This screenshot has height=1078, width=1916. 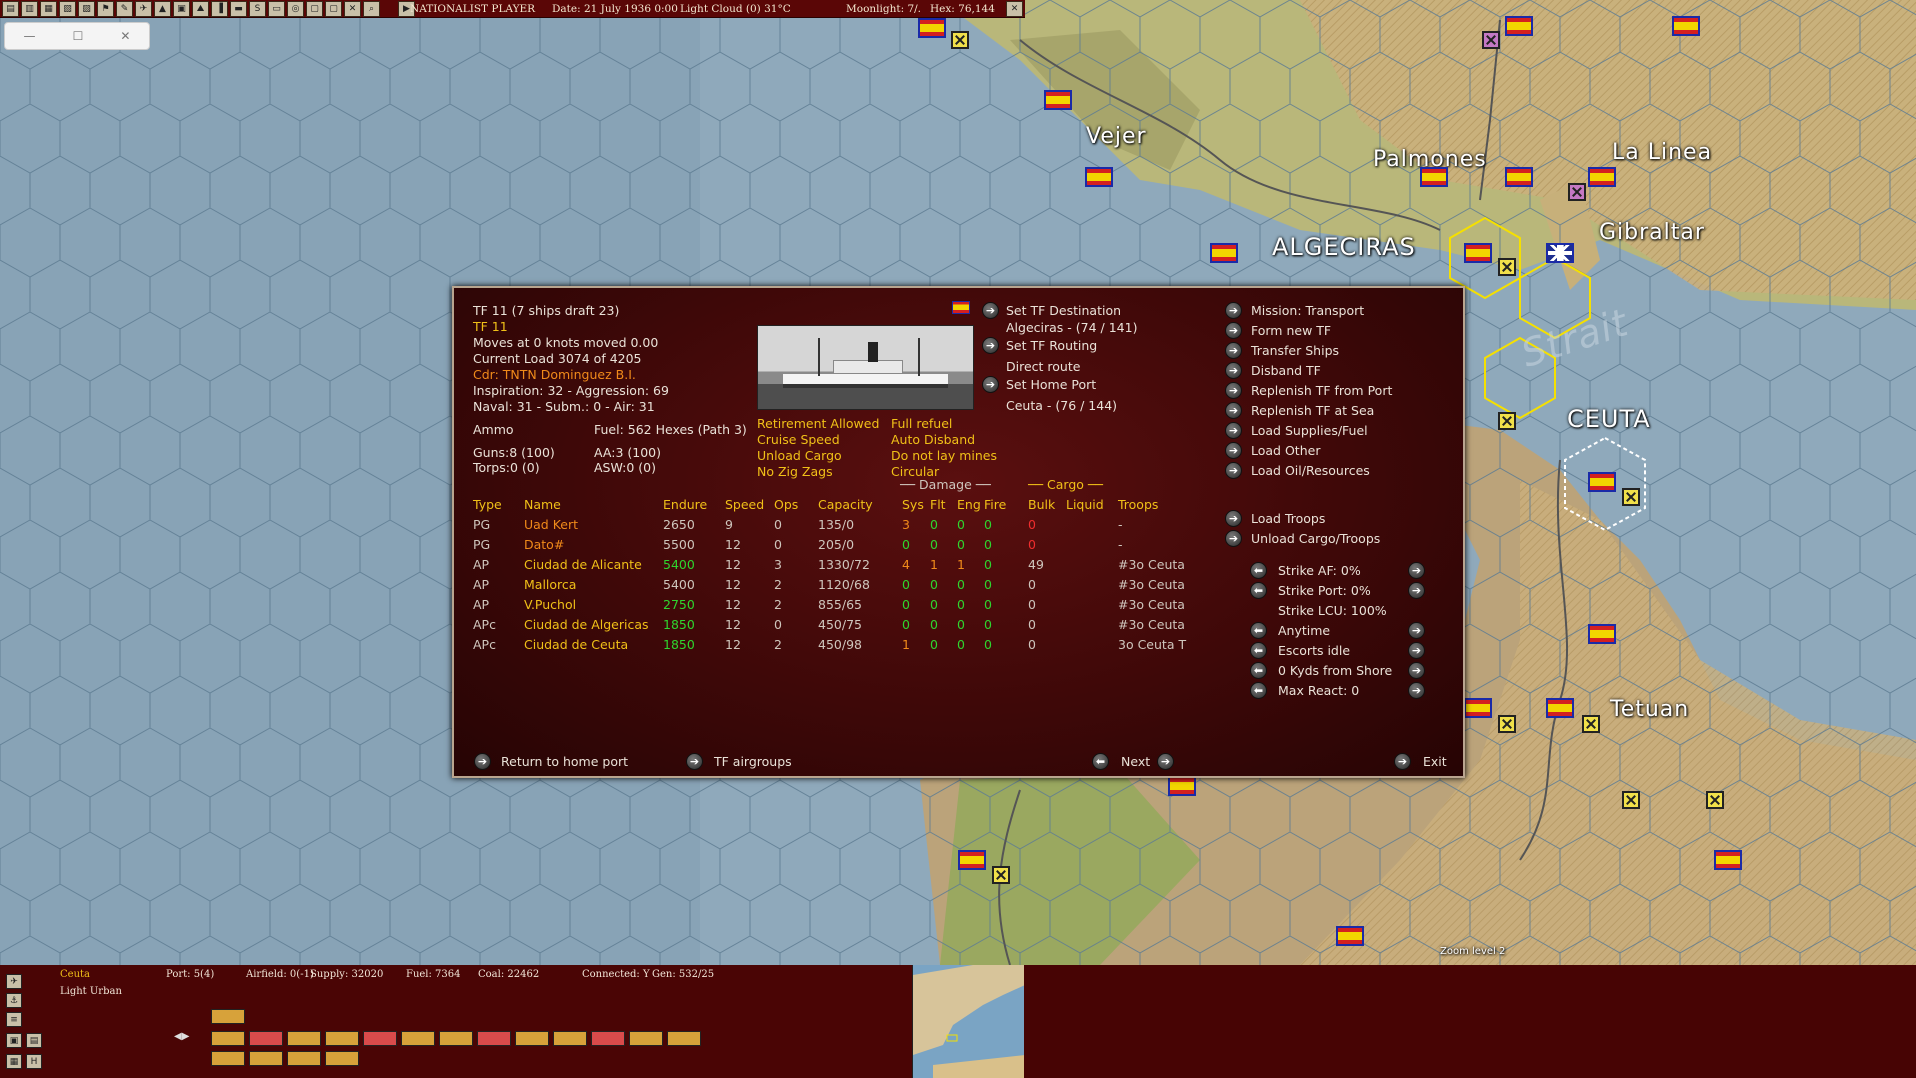 What do you see at coordinates (67, 8) in the screenshot?
I see `report-icon: ▧` at bounding box center [67, 8].